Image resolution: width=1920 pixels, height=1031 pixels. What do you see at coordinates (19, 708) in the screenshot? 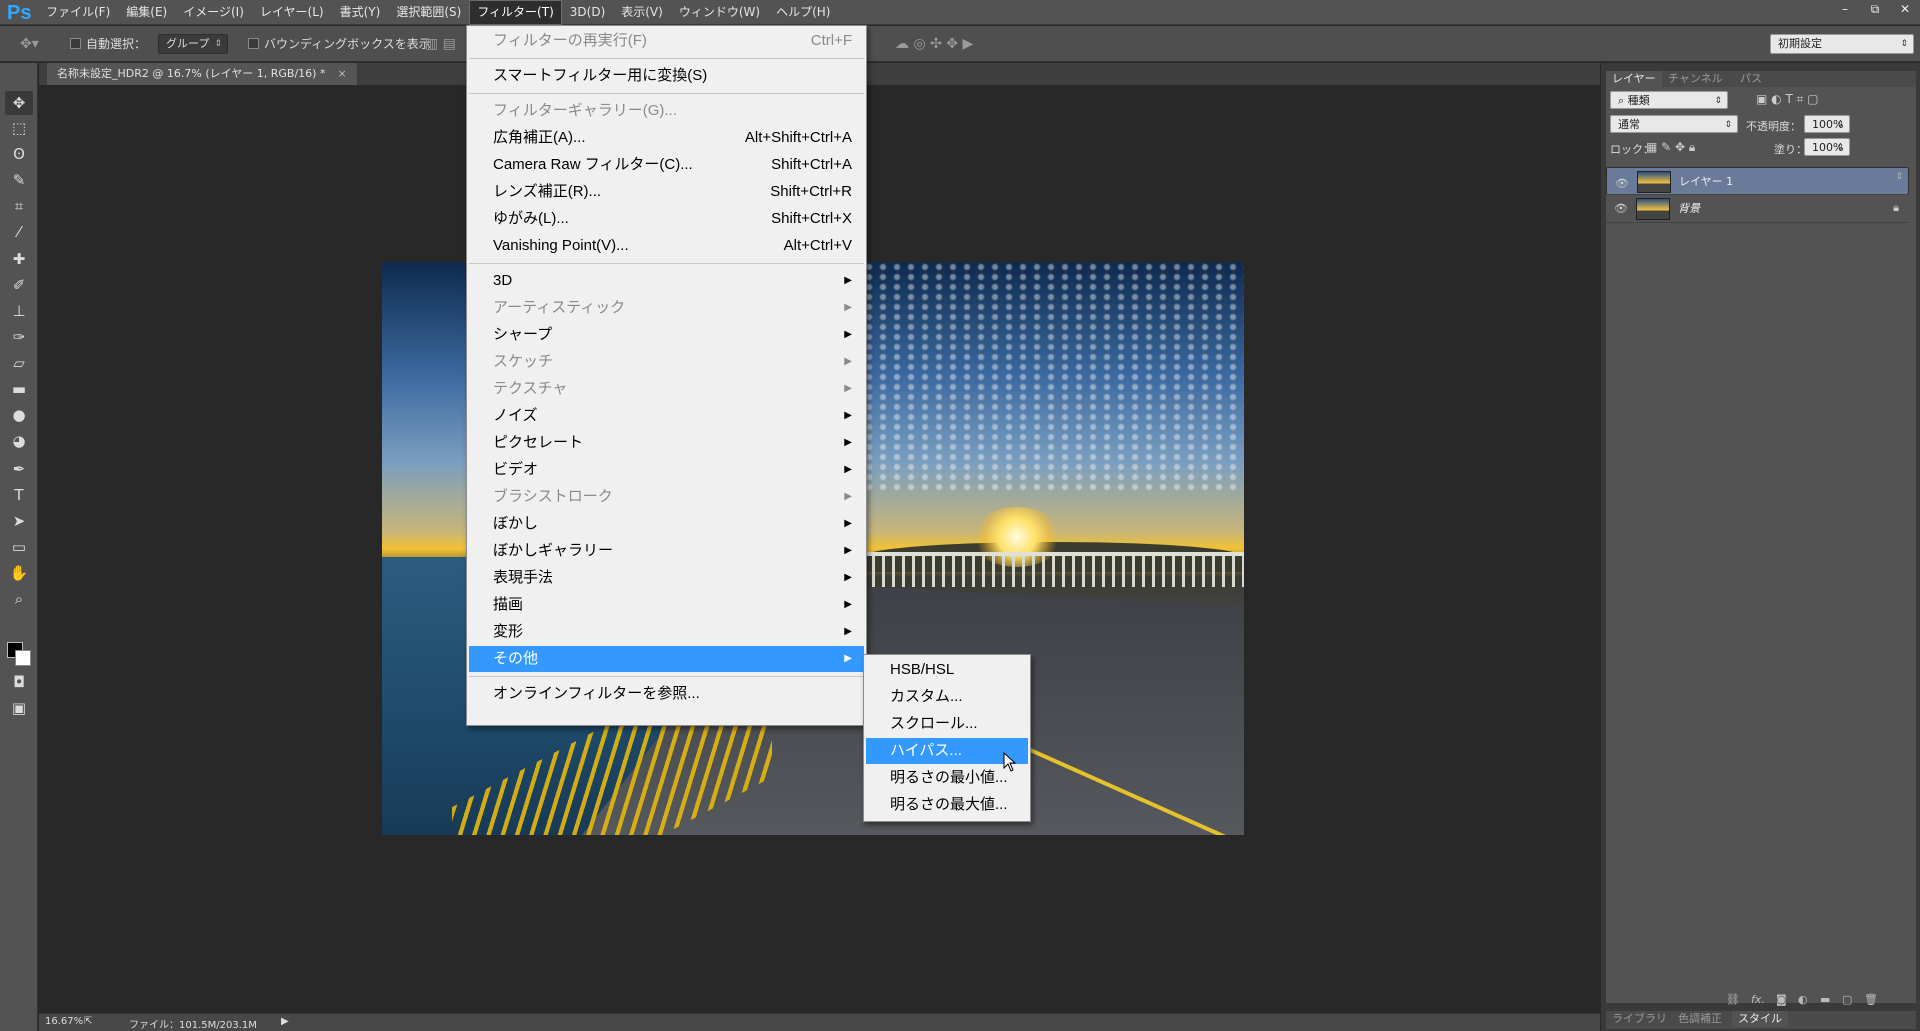
I see `screen-mode-icon: ▣` at bounding box center [19, 708].